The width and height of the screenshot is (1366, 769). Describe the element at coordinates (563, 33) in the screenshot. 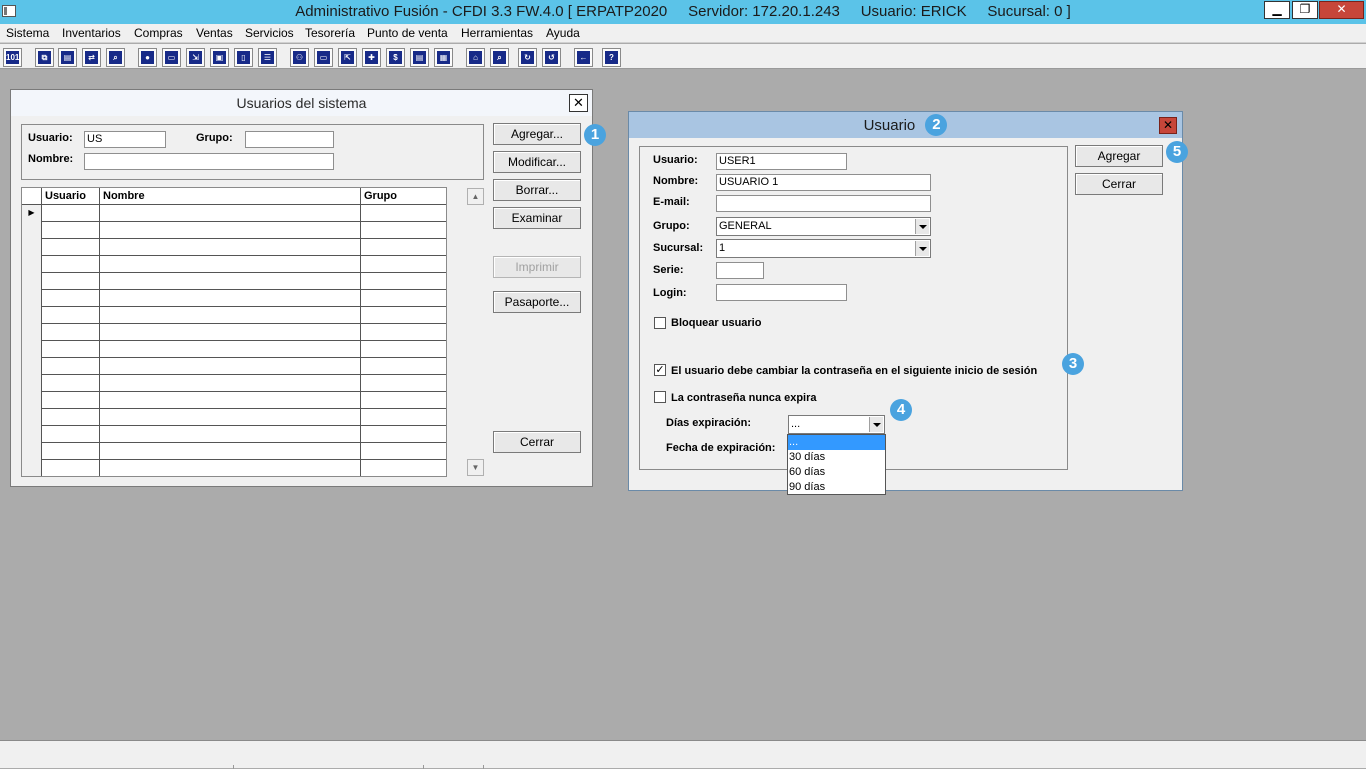

I see `menu-ayuda: Ayuda` at that location.